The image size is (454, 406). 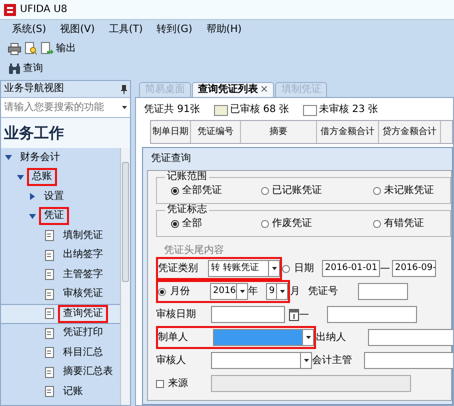 What do you see at coordinates (264, 89) in the screenshot?
I see `close-icon: ×` at bounding box center [264, 89].